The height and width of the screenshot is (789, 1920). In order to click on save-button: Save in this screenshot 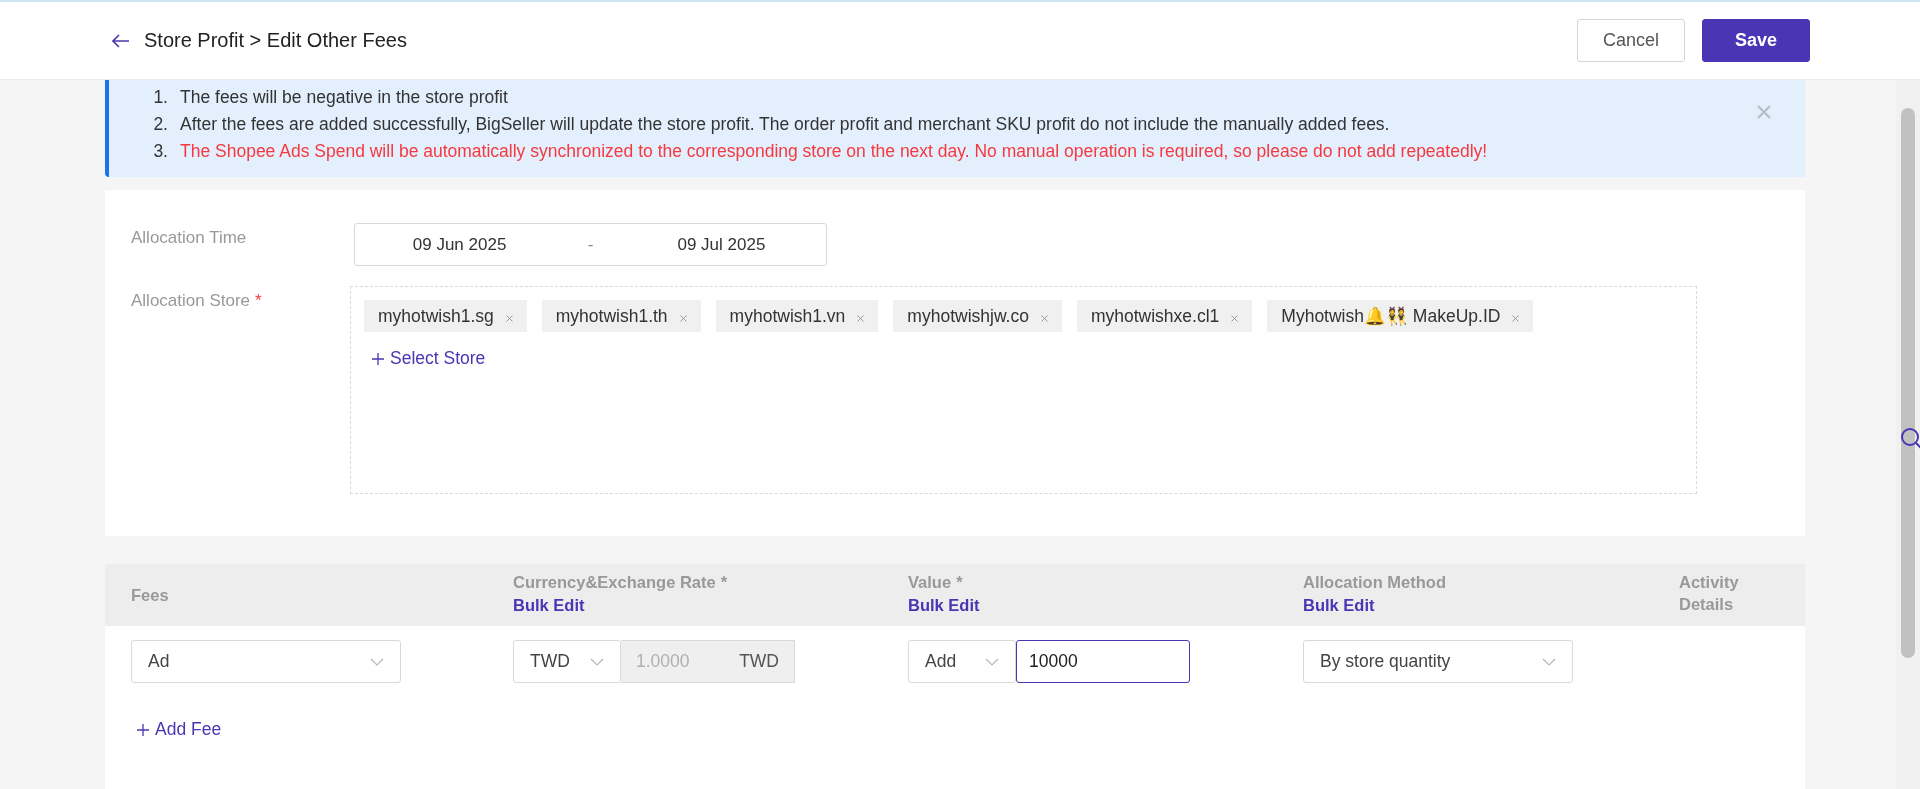, I will do `click(1756, 40)`.